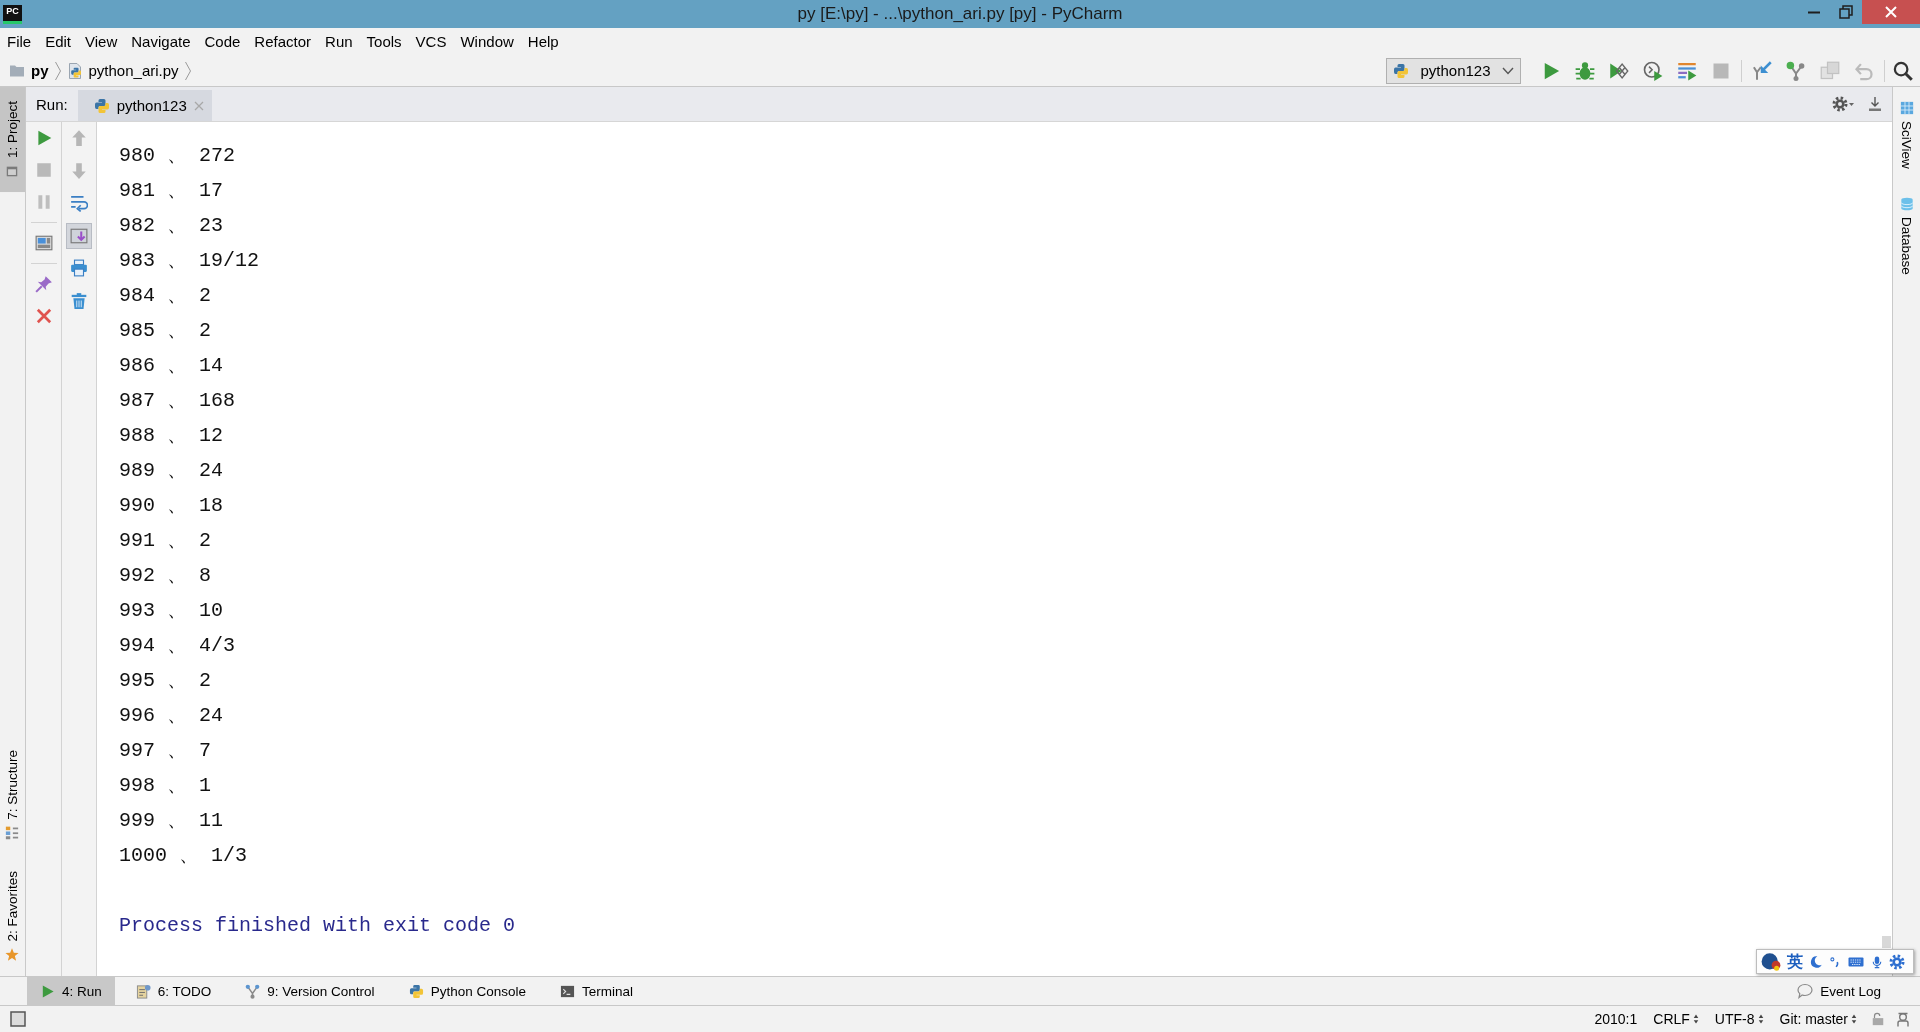 The height and width of the screenshot is (1032, 1920). I want to click on lines-run-icon, so click(1687, 70).